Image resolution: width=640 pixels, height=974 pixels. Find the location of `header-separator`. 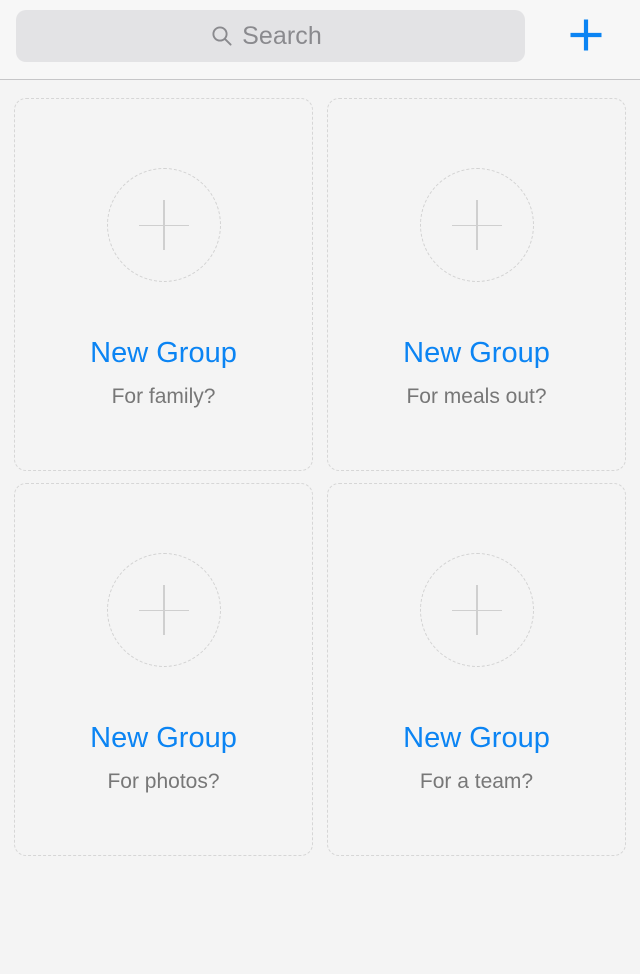

header-separator is located at coordinates (320, 79).